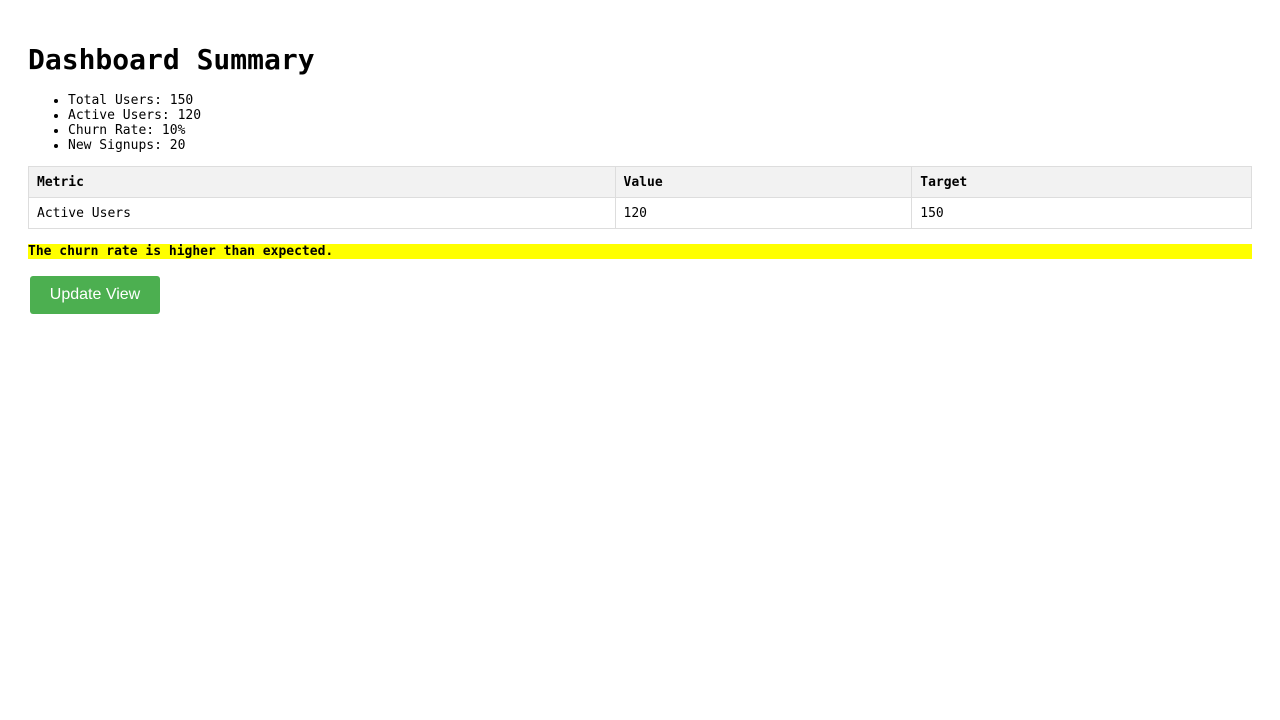 The image size is (1280, 720). I want to click on stat-churn-rate: Churn Rate: 10%, so click(134, 130).